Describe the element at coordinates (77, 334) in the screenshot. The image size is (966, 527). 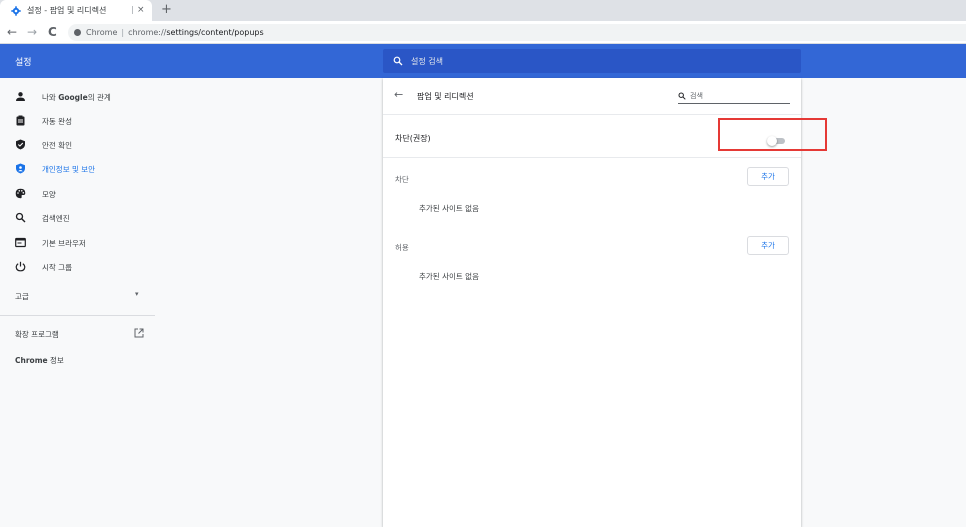
I see `sidebar-item-extensions: 확장 프로그램` at that location.